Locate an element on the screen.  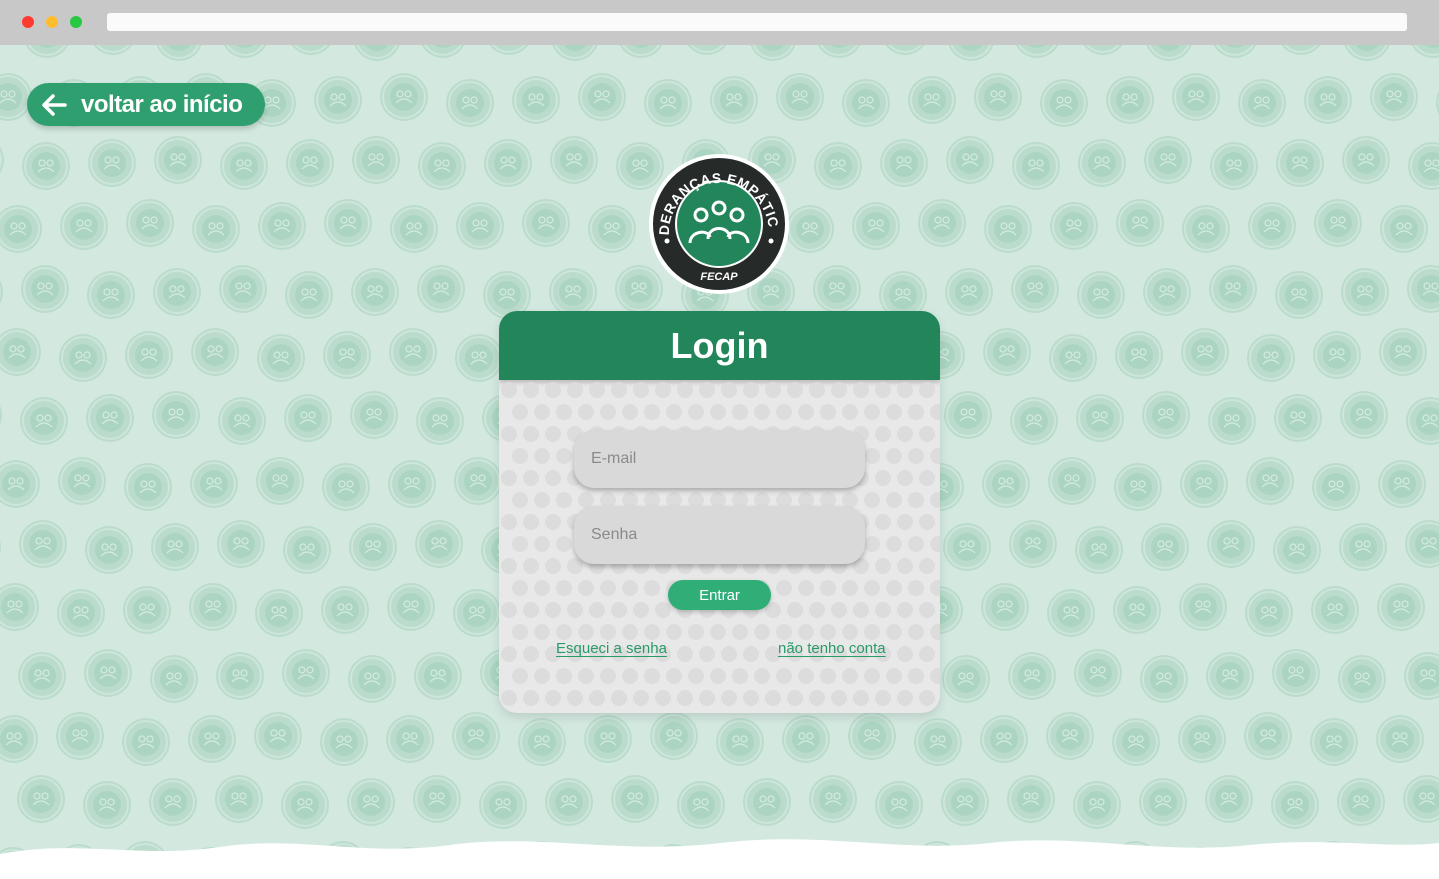
email-field is located at coordinates (719, 459).